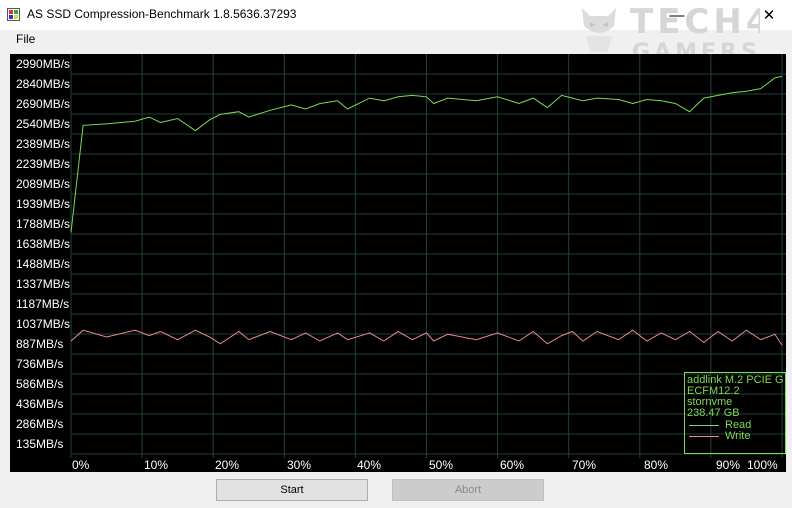 The width and height of the screenshot is (792, 508). I want to click on menu-bar: File, so click(396, 41).